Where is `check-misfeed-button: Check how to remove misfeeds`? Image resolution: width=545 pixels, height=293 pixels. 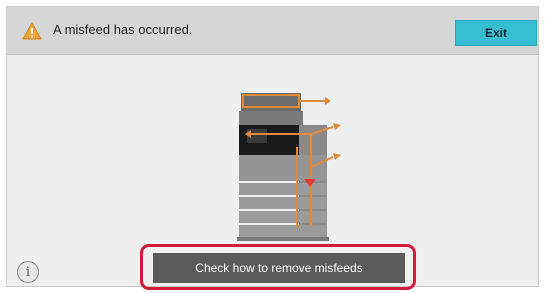 check-misfeed-button: Check how to remove misfeeds is located at coordinates (279, 268).